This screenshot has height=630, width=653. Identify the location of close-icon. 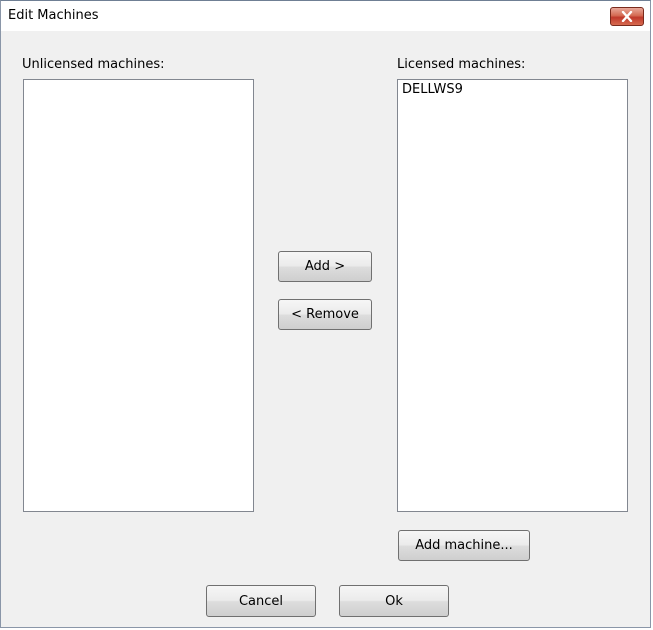
(627, 16).